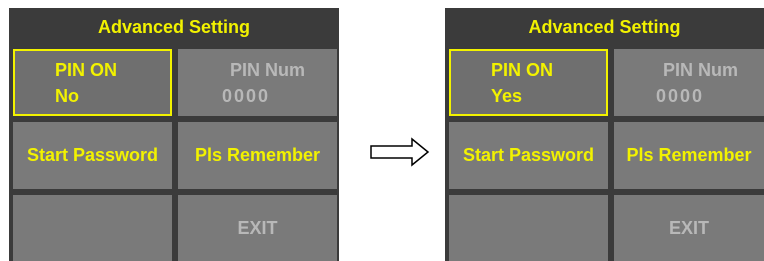 The height and width of the screenshot is (261, 764). I want to click on pin-on-value: No, so click(67, 96).